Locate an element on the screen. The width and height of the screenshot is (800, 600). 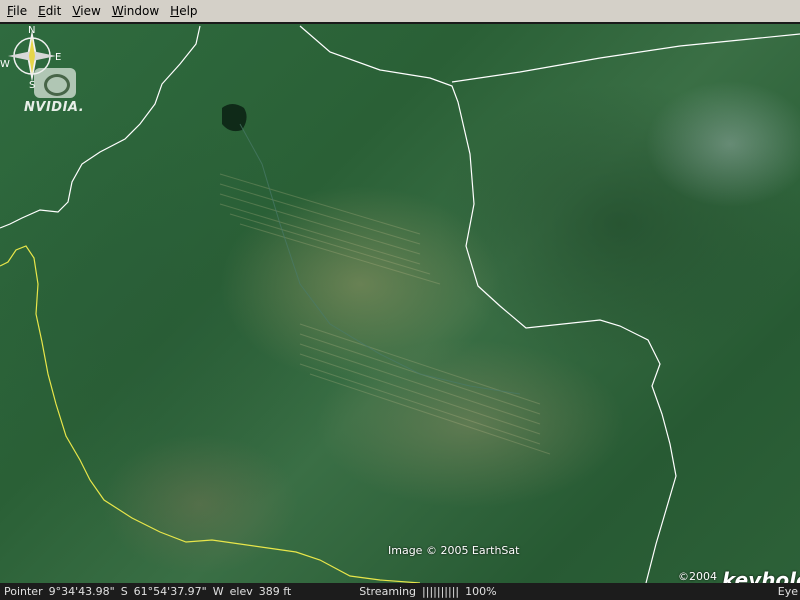
compass-south: S is located at coordinates (32, 84).